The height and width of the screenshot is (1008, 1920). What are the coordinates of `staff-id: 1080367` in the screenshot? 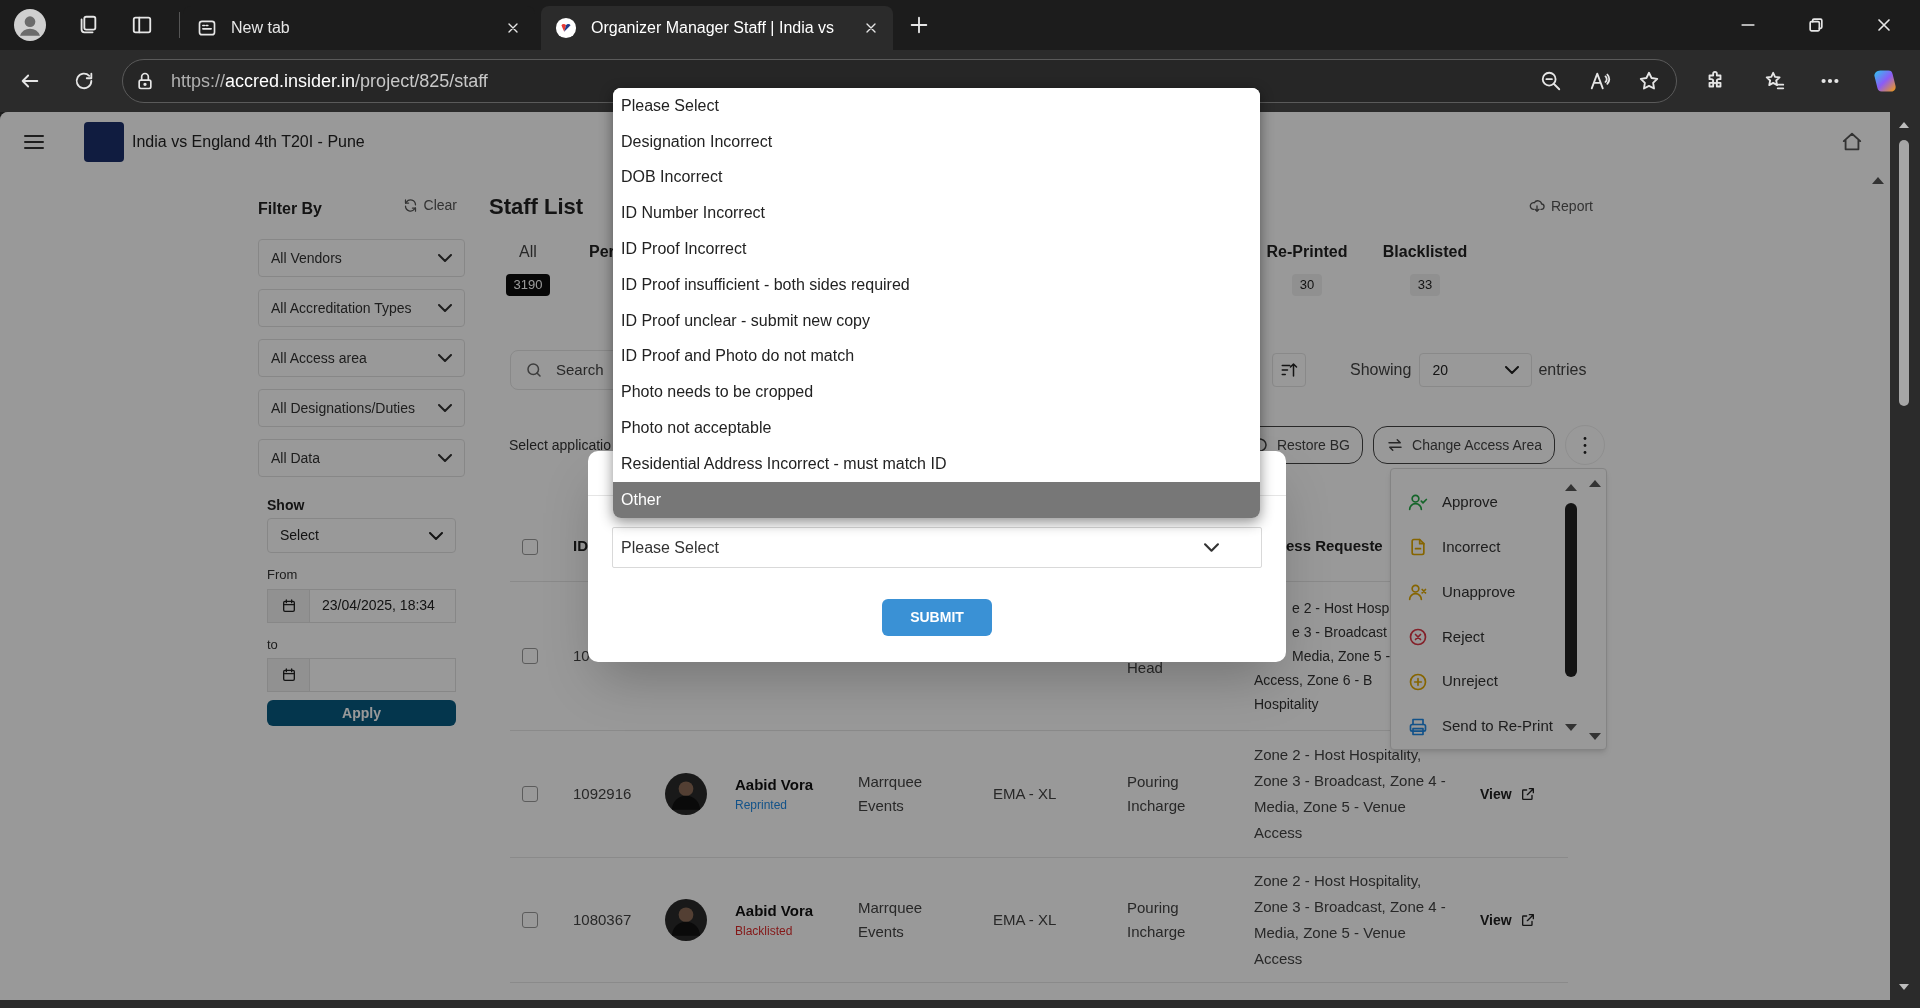 It's located at (602, 919).